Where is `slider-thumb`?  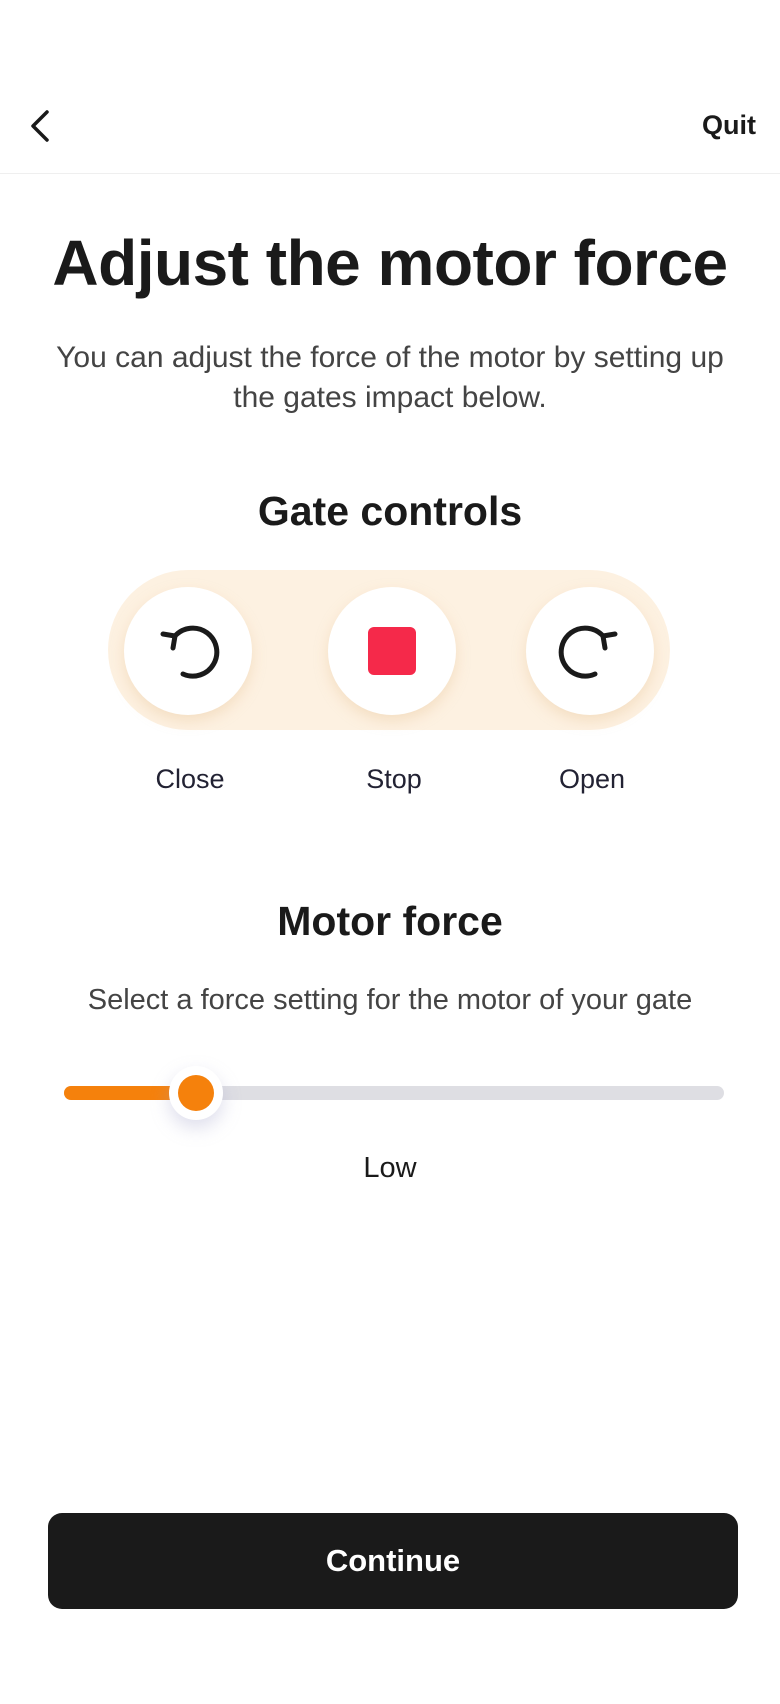 slider-thumb is located at coordinates (196, 1093).